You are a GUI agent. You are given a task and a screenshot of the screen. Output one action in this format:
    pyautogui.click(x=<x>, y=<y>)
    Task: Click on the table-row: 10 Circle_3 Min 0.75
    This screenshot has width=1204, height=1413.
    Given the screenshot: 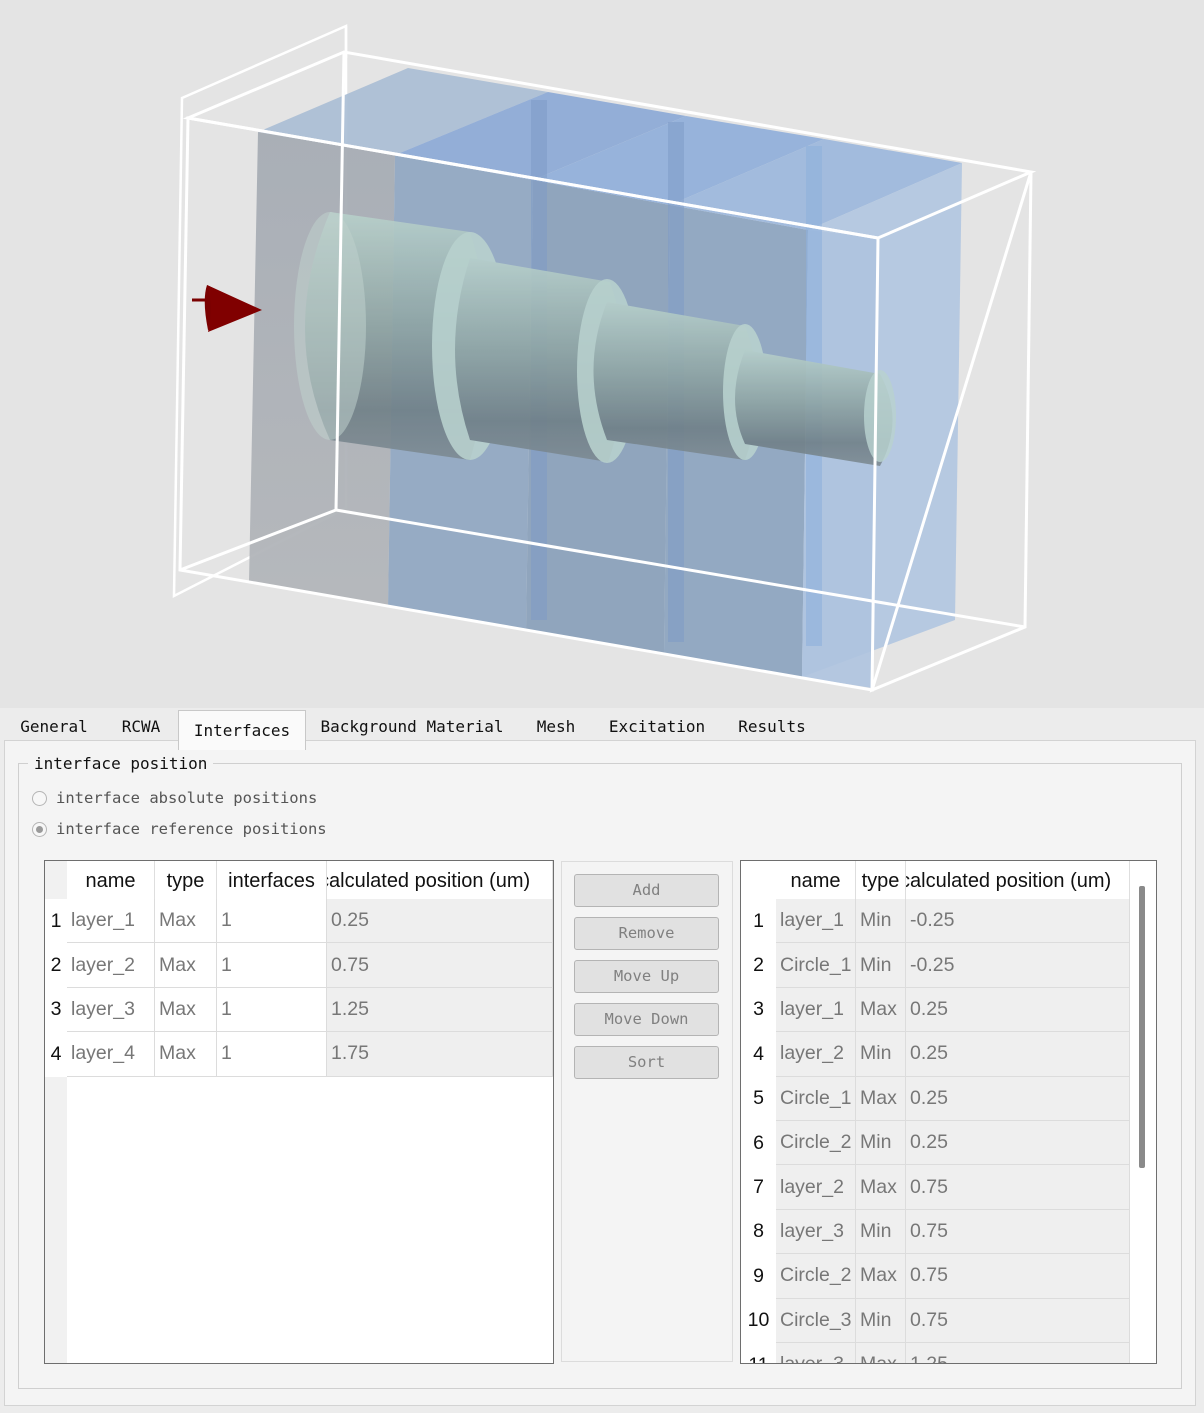 What is the action you would take?
    pyautogui.click(x=935, y=1320)
    